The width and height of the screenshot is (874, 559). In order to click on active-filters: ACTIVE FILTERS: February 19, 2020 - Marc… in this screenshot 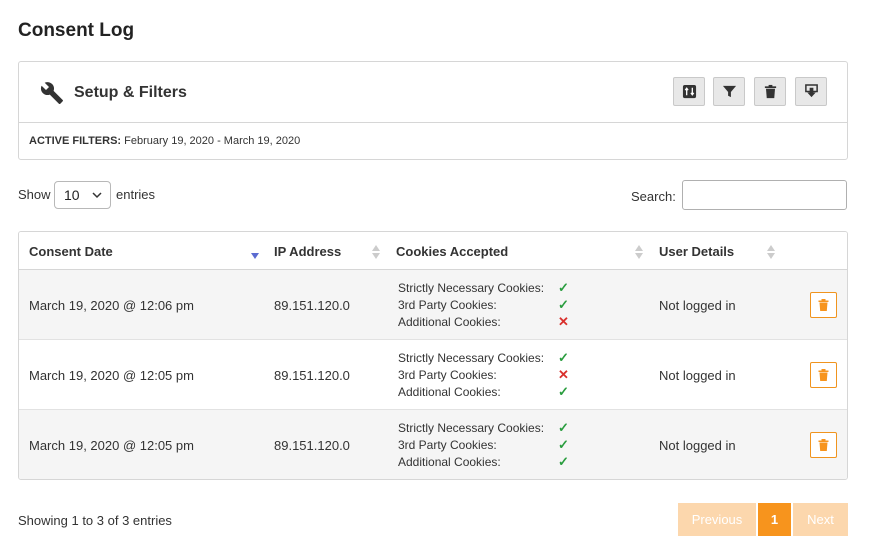, I will do `click(164, 141)`.